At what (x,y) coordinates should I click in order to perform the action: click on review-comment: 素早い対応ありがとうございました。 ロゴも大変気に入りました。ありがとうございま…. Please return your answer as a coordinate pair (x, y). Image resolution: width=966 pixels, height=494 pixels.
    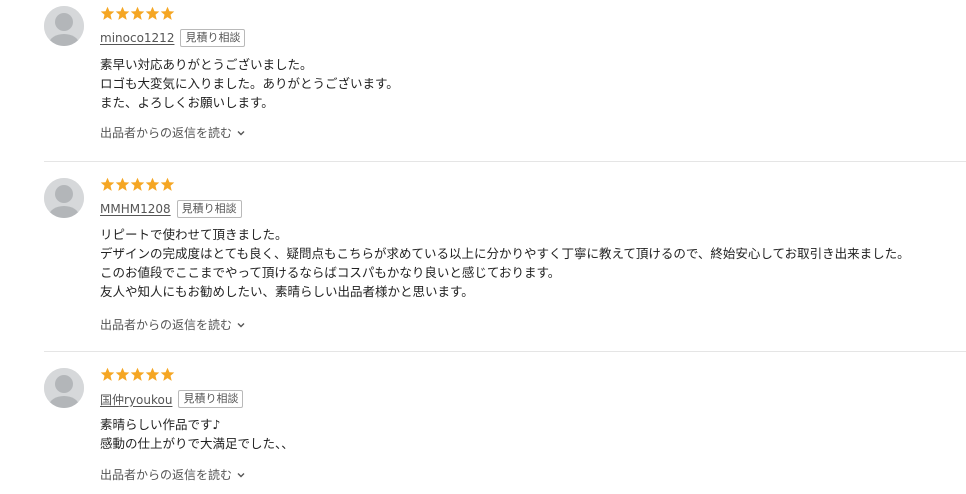
    Looking at the image, I should click on (249, 83).